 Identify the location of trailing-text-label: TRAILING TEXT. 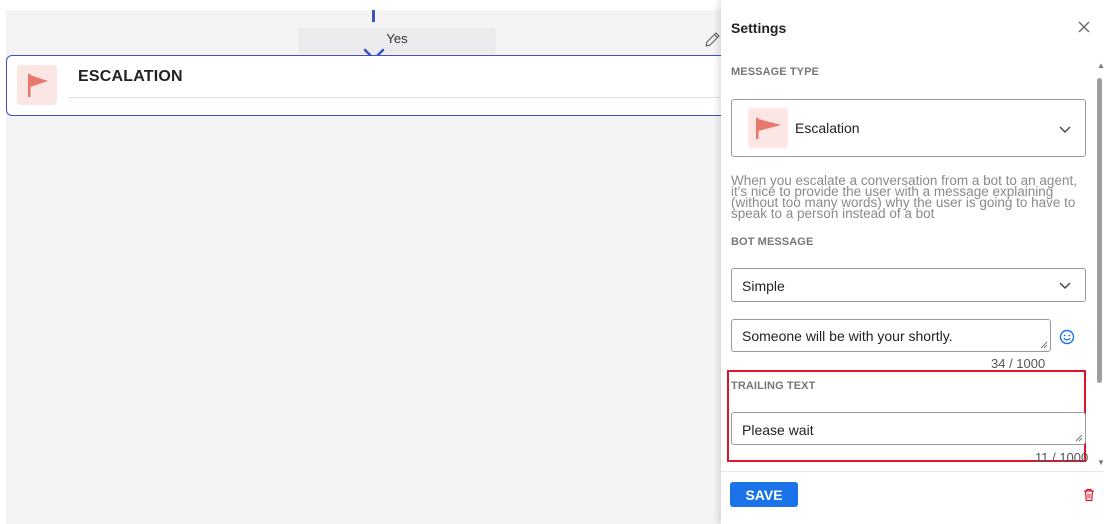
(773, 386).